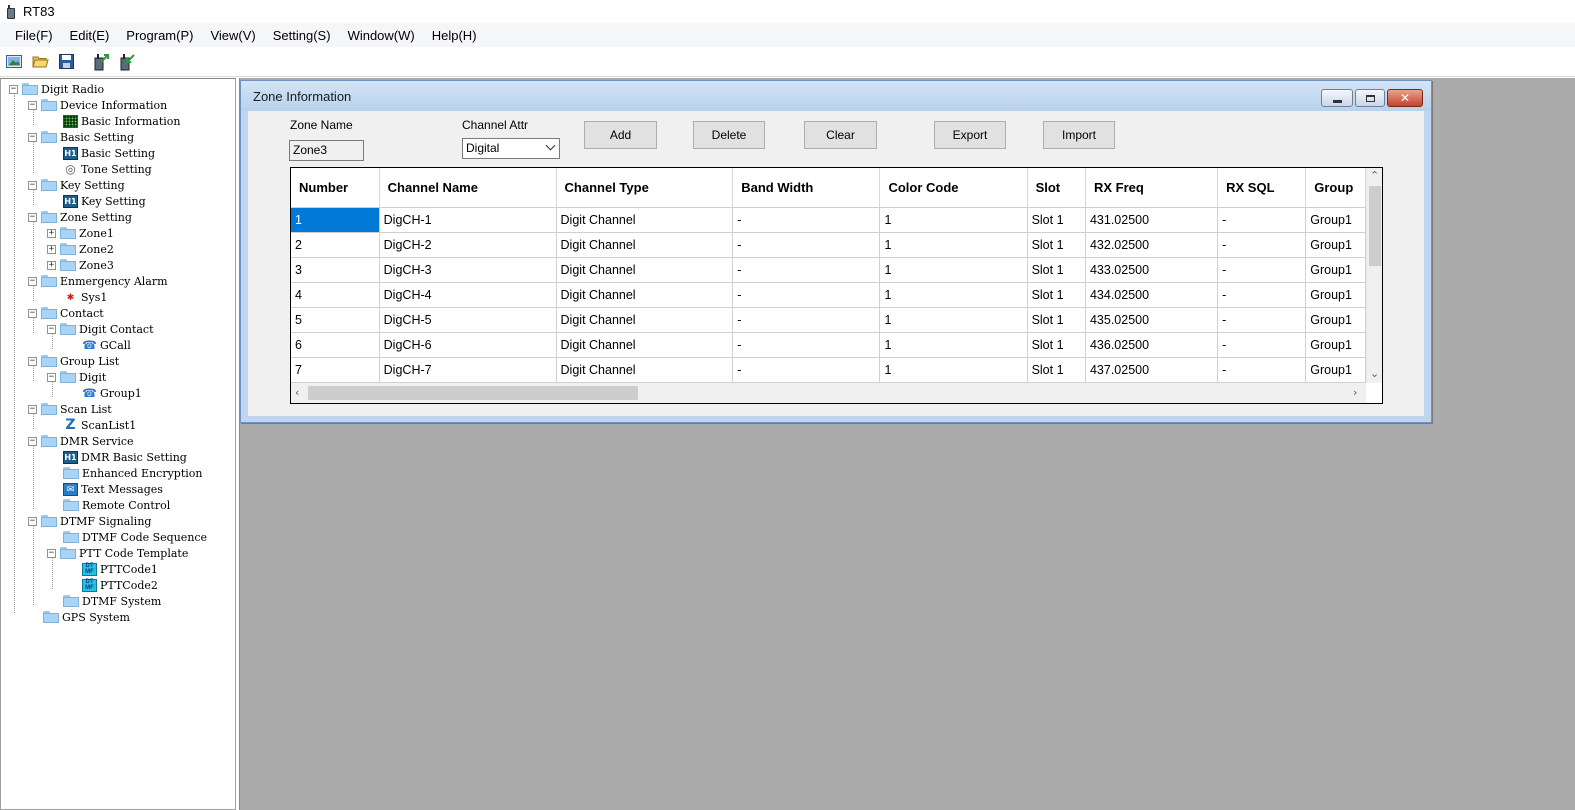 The image size is (1575, 810). Describe the element at coordinates (135, 537) in the screenshot. I see `tree-node-dtmf-code-sequence: DTMF Code Sequence` at that location.